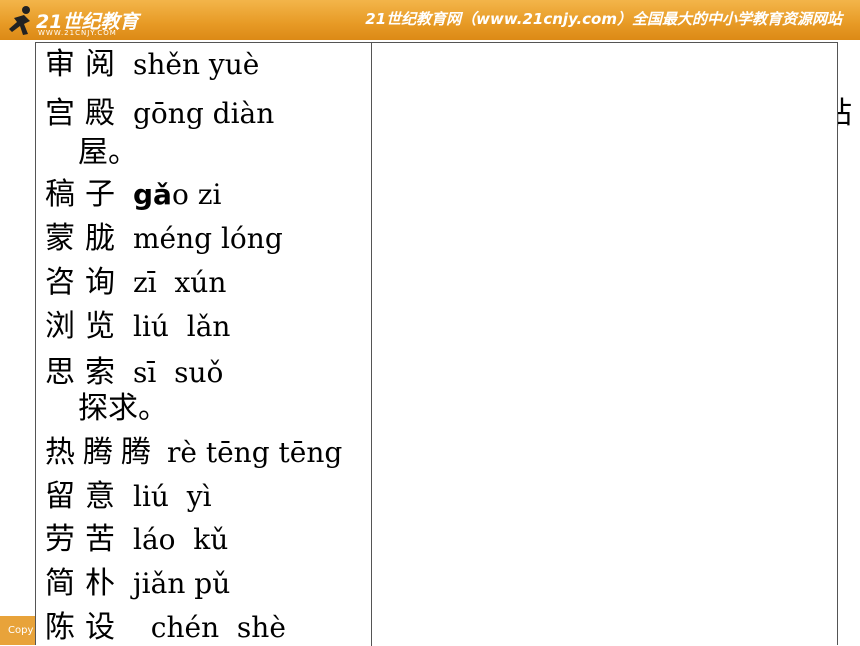 This screenshot has width=860, height=646. Describe the element at coordinates (85, 326) in the screenshot. I see `vocab-chars: 浏览` at that location.